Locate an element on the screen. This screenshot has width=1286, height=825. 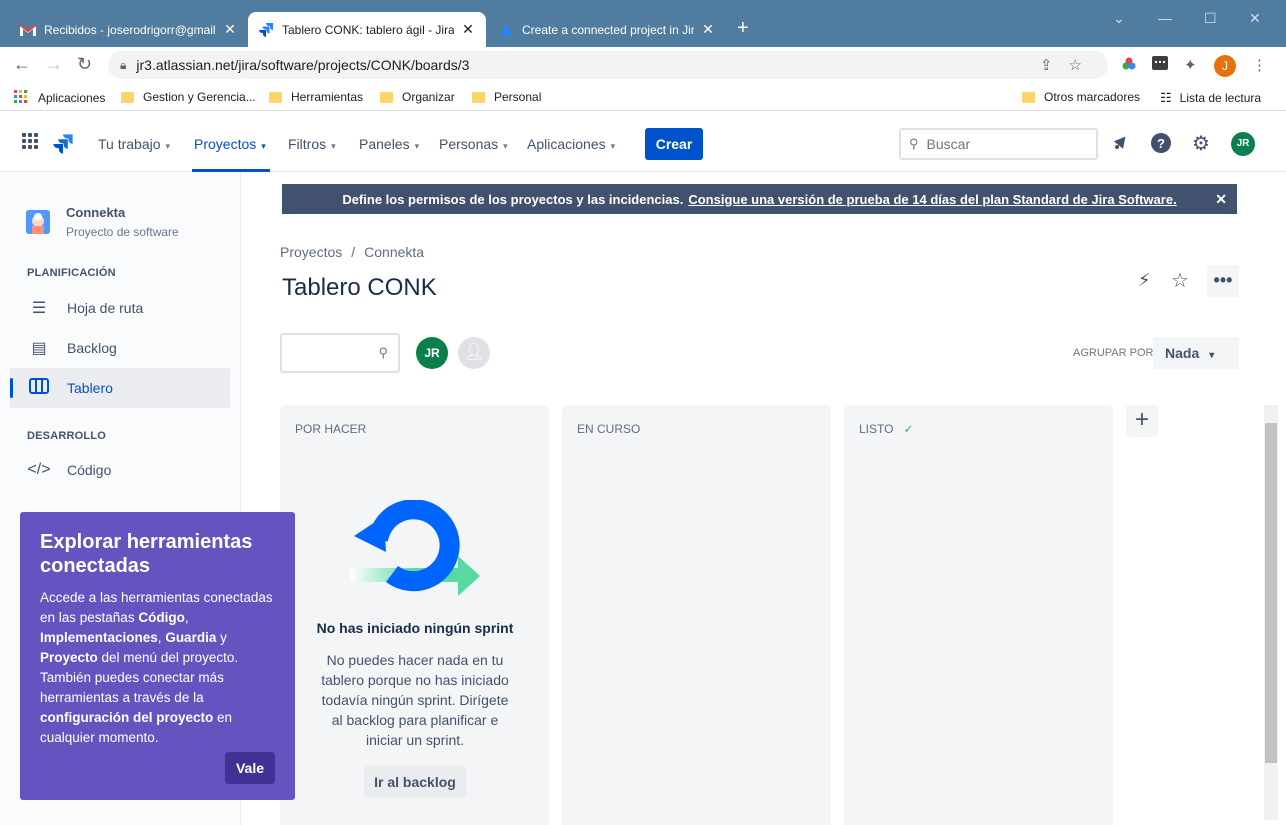
board-search-input: ⚲ is located at coordinates (340, 353).